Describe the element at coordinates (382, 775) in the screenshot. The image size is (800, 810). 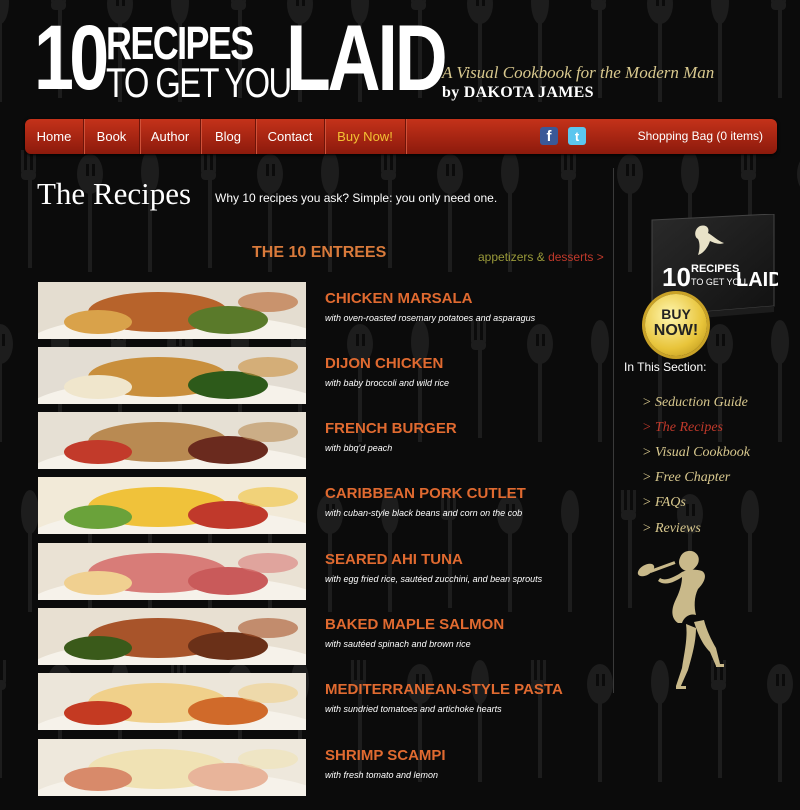
I see `recipe-description: with fresh tomato and lemon` at that location.